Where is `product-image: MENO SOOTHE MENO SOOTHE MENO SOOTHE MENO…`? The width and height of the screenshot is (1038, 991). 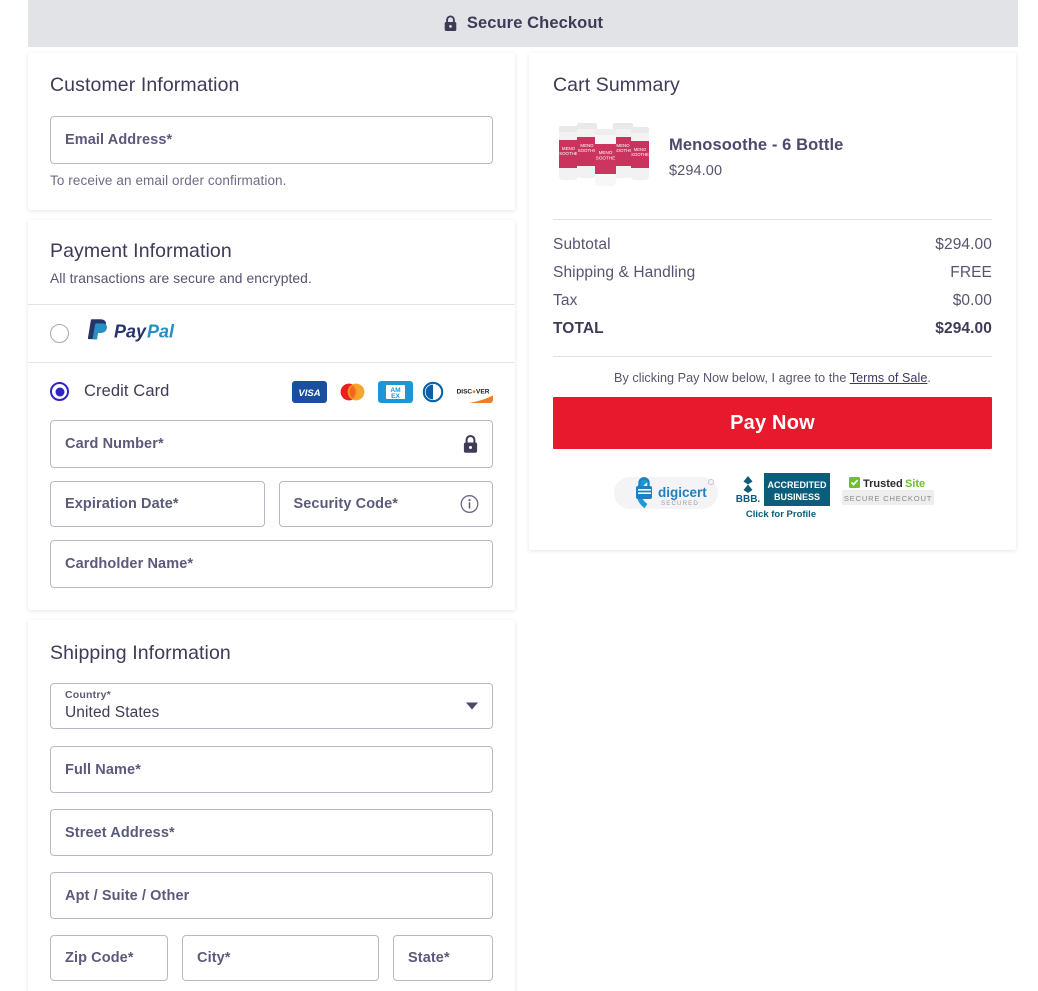 product-image: MENO SOOTHE MENO SOOTHE MENO SOOTHE MENO… is located at coordinates (603, 157).